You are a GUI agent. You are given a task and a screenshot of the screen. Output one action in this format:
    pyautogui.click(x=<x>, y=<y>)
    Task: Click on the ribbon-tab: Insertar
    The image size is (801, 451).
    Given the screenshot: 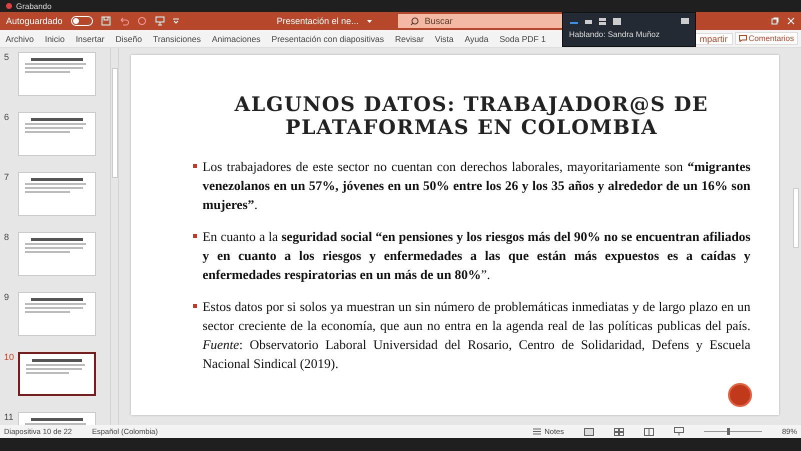 What is the action you would take?
    pyautogui.click(x=90, y=39)
    